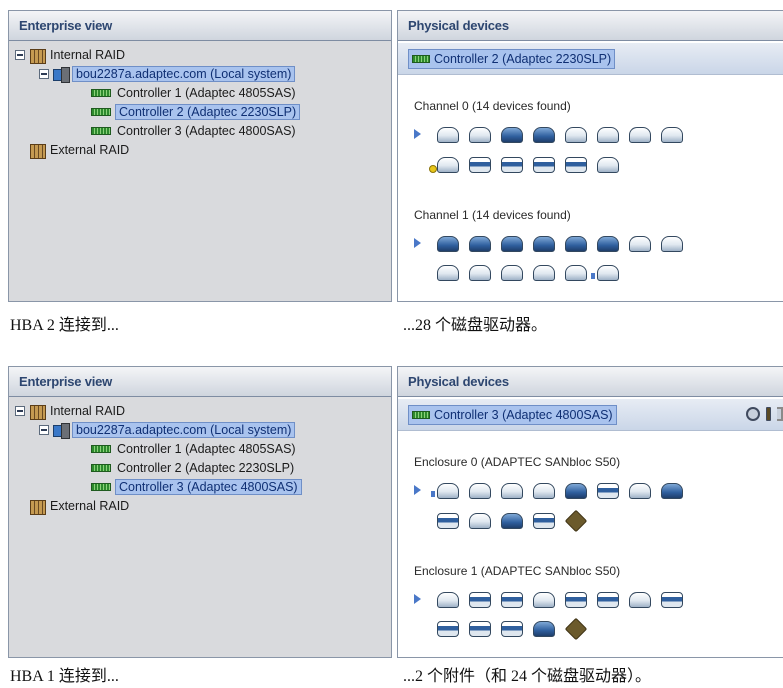 This screenshot has width=783, height=688. Describe the element at coordinates (753, 414) in the screenshot. I see `gear-icon` at that location.